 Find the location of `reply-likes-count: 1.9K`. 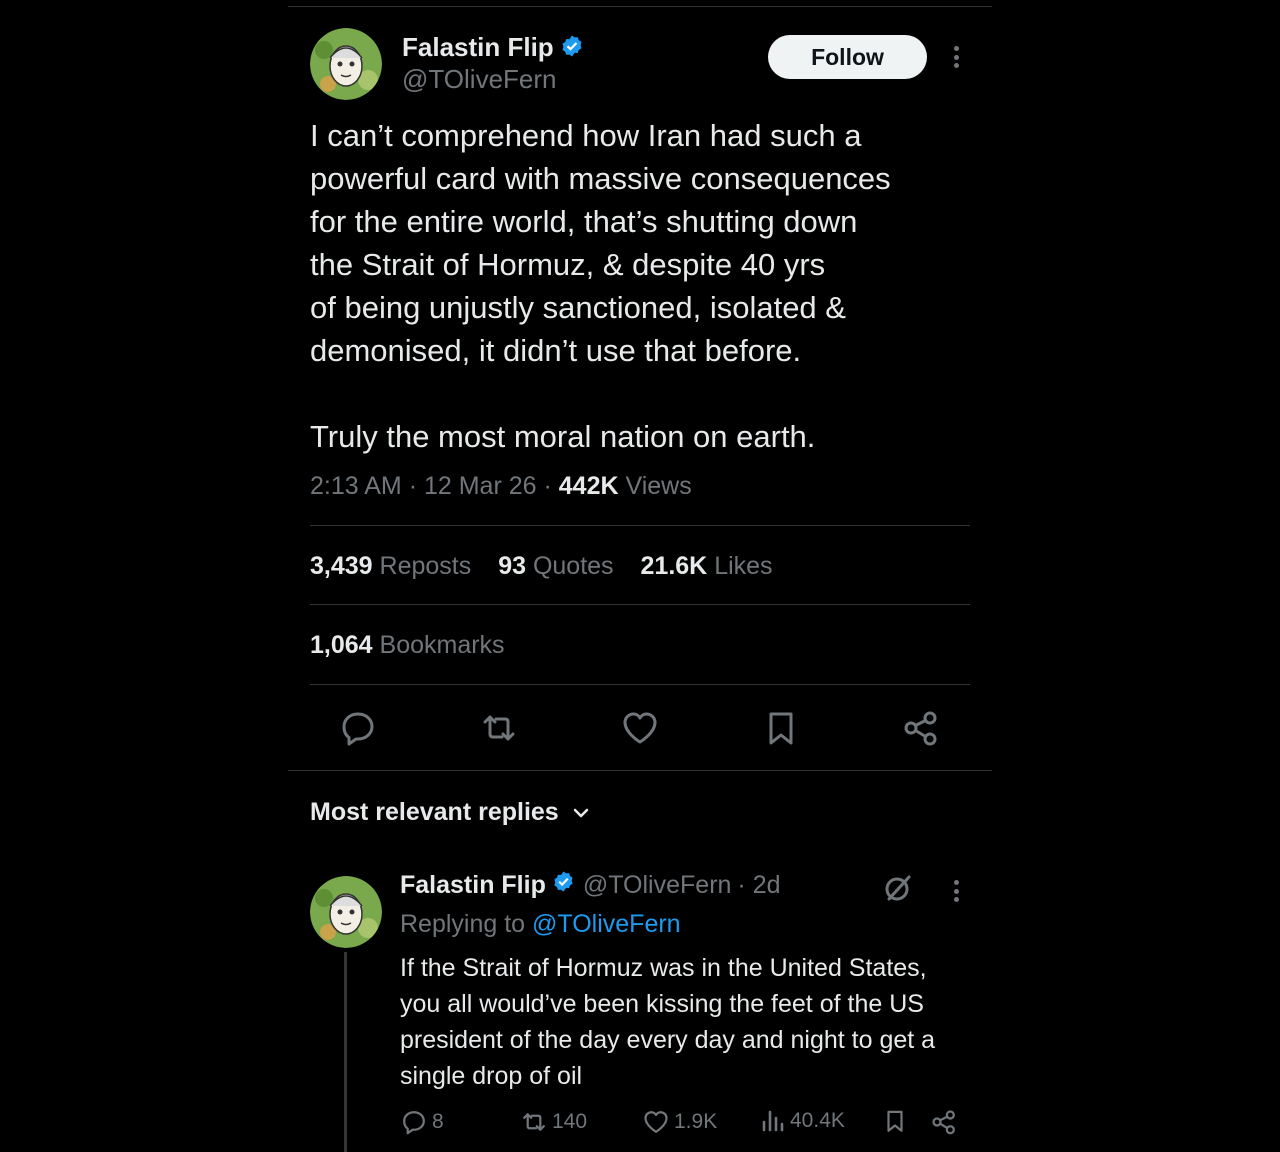

reply-likes-count: 1.9K is located at coordinates (696, 1121).